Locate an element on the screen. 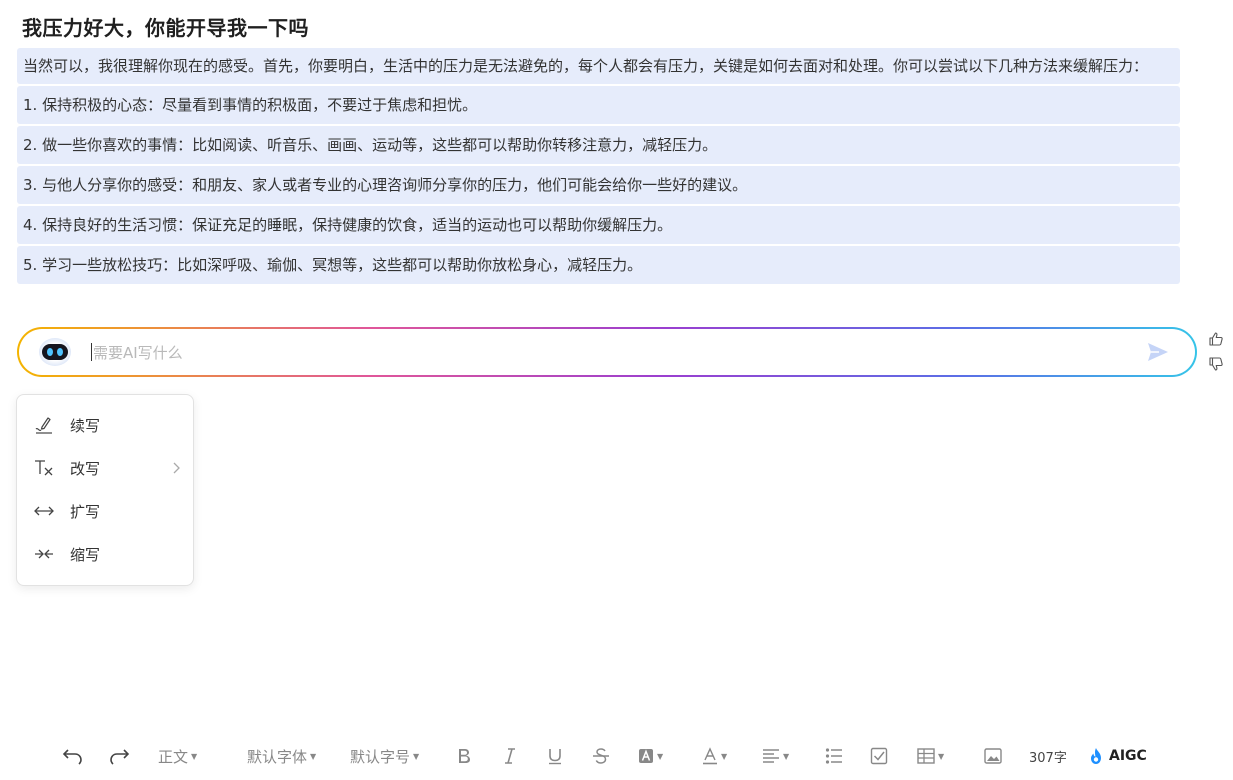  ai-prompt-bar is located at coordinates (607, 352).